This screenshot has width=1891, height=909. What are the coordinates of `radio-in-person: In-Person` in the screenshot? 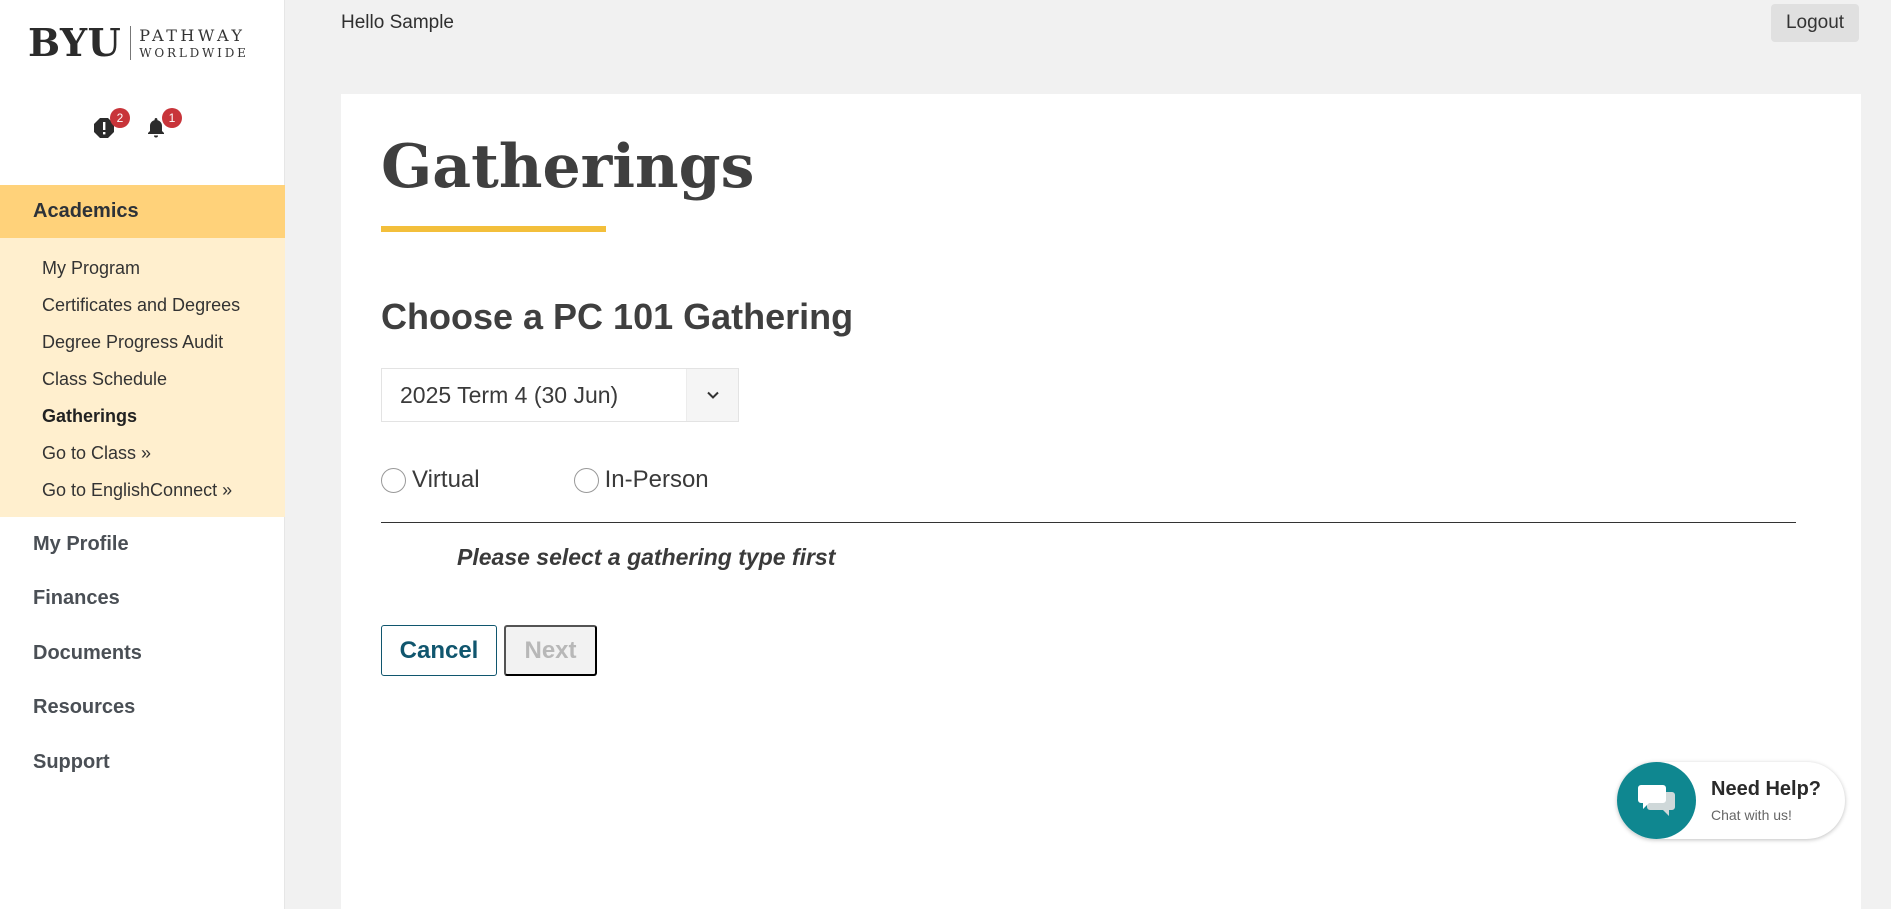 It's located at (641, 480).